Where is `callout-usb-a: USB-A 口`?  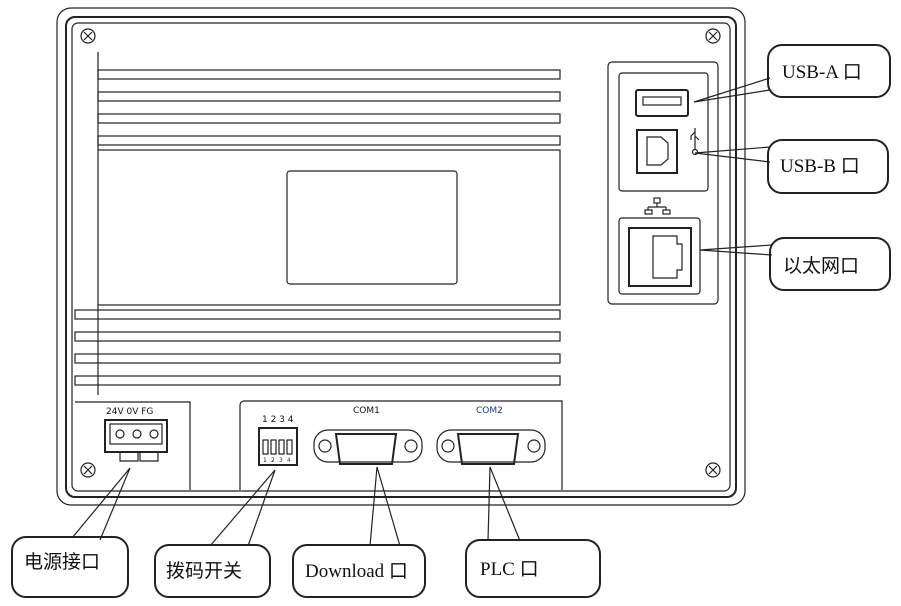
callout-usb-a: USB-A 口 is located at coordinates (792, 73).